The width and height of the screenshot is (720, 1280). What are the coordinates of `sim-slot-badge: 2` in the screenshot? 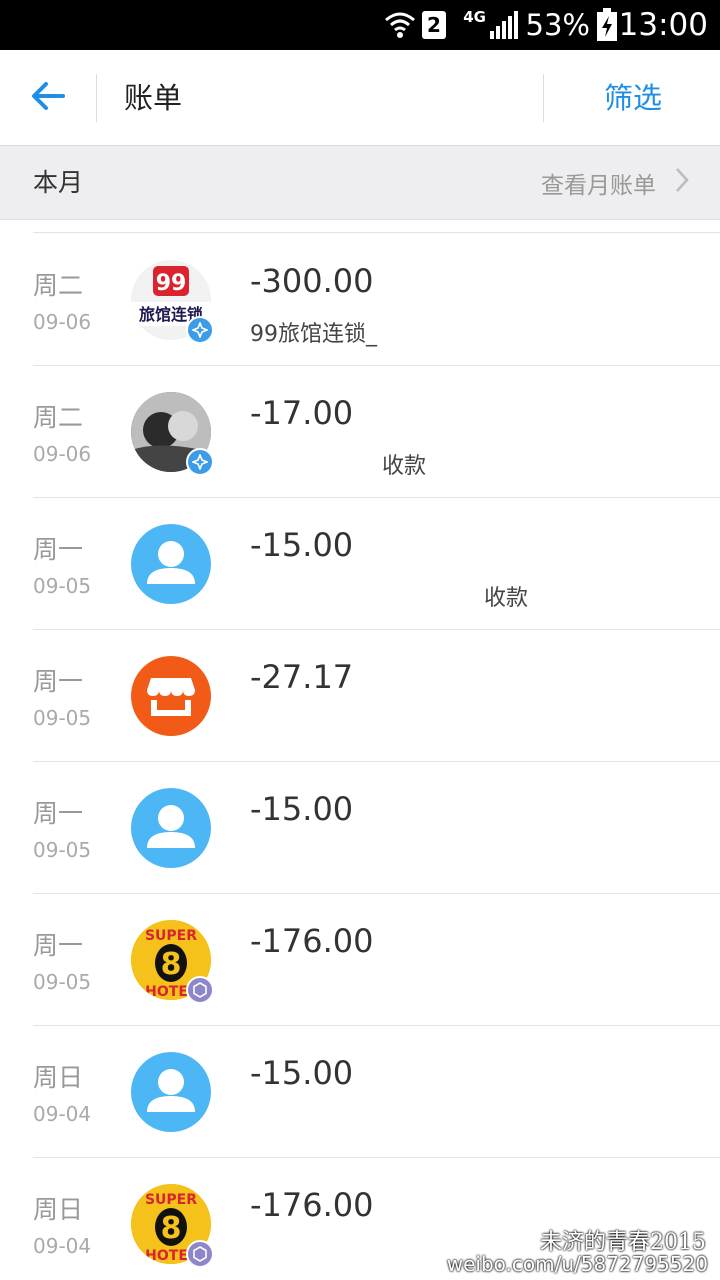 It's located at (434, 25).